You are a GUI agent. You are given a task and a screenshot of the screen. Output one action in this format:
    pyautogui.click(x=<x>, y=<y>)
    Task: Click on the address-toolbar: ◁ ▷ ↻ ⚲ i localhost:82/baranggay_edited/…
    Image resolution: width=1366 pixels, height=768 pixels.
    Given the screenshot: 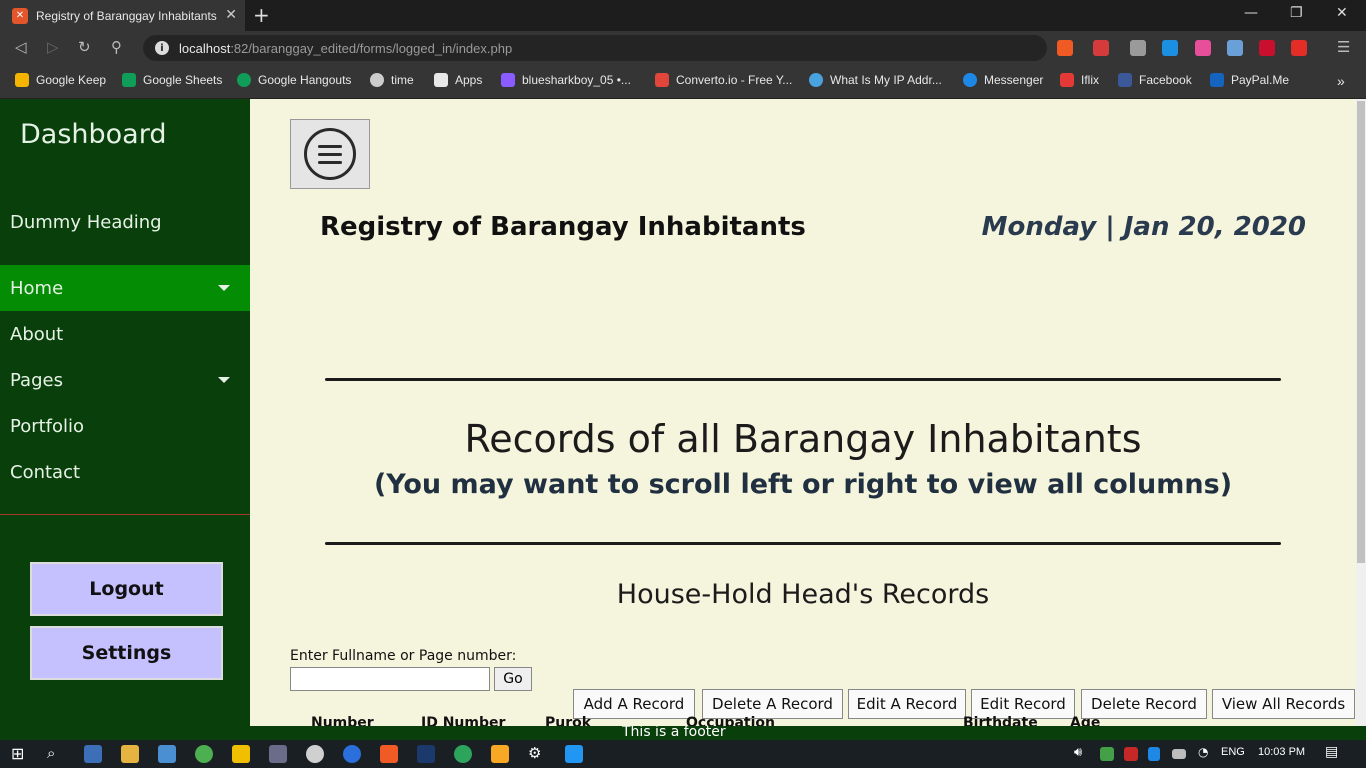 What is the action you would take?
    pyautogui.click(x=683, y=48)
    